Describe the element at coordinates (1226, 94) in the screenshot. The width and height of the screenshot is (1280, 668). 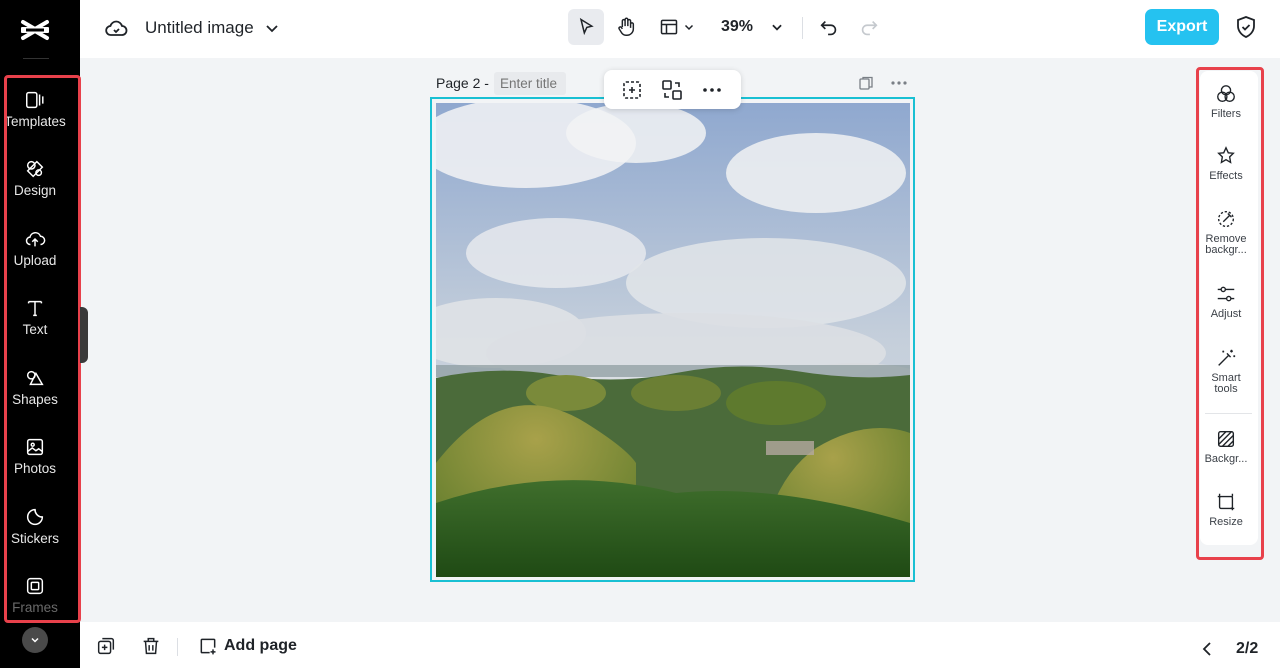
I see `filters-icon` at that location.